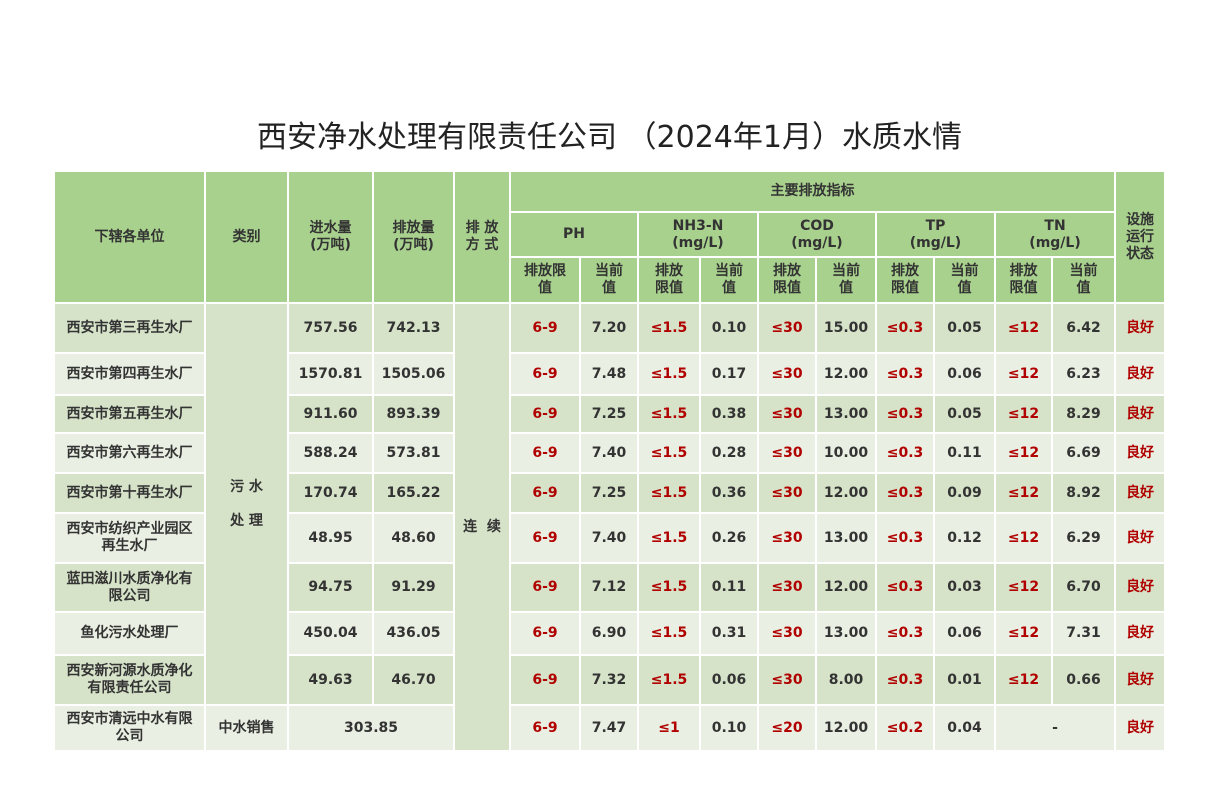 This screenshot has height=793, width=1219. Describe the element at coordinates (905, 280) in the screenshot. I see `header-tp-limit: 排放 限值` at that location.